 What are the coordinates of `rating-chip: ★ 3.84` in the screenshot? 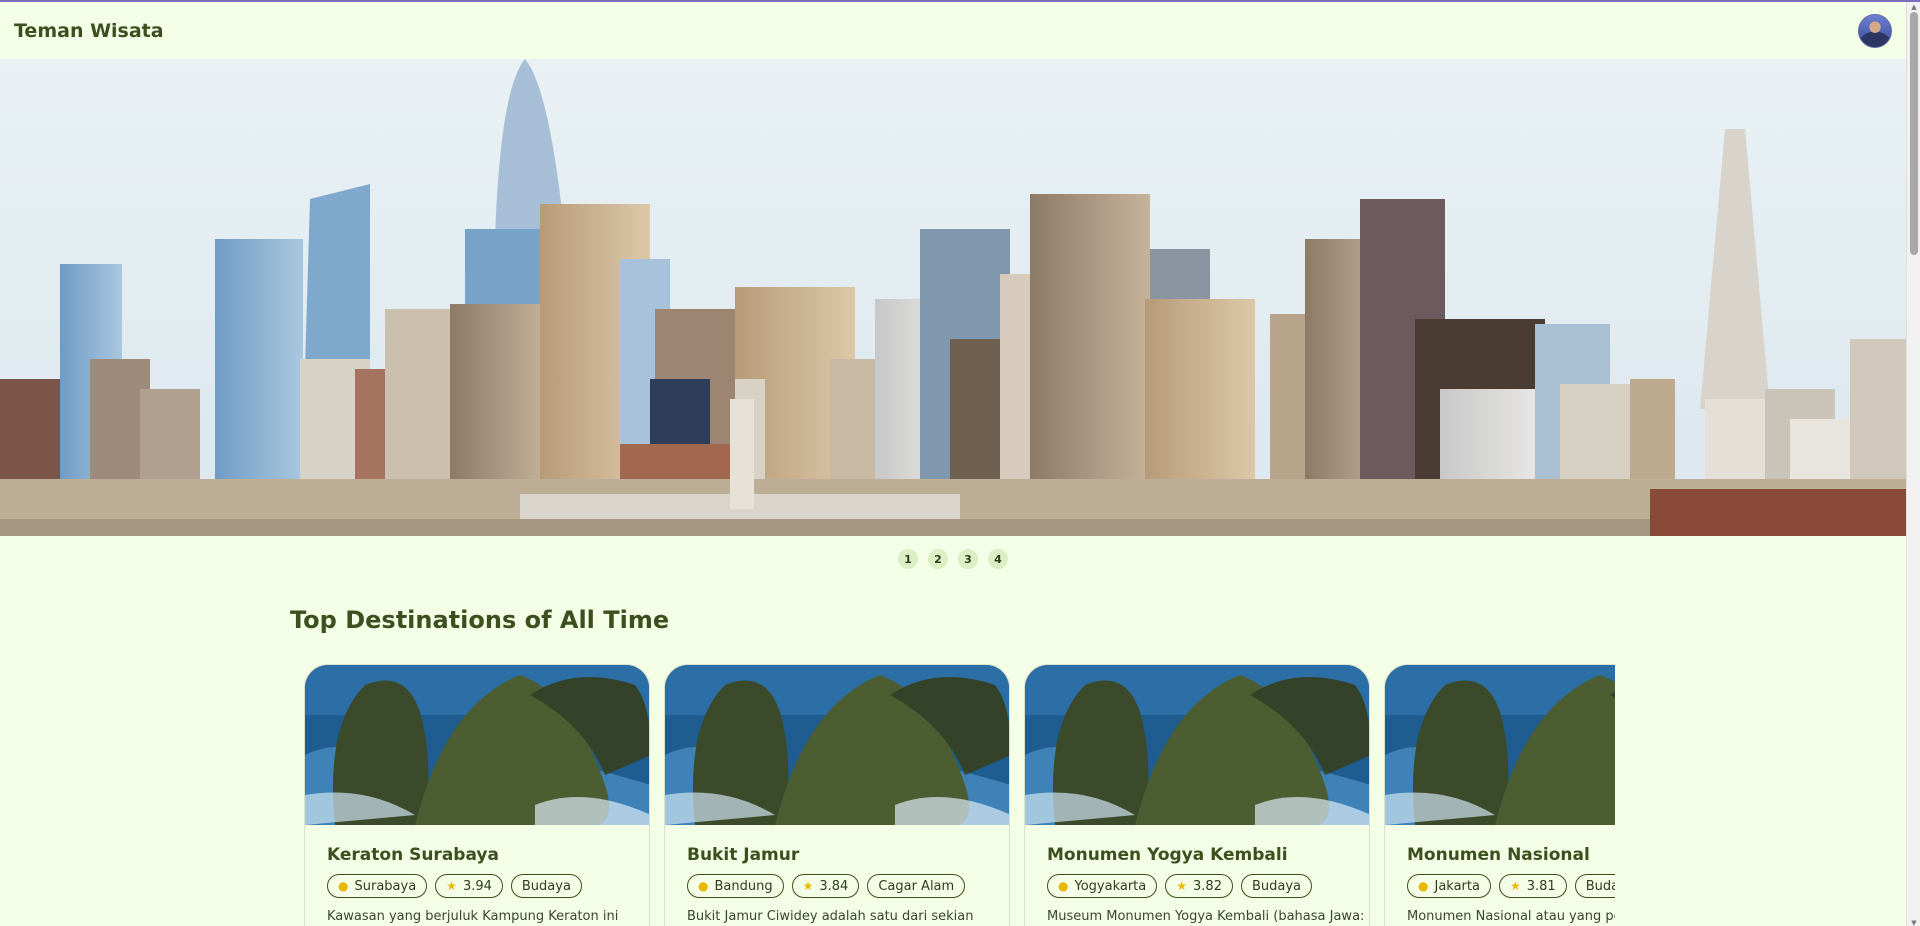 It's located at (825, 886).